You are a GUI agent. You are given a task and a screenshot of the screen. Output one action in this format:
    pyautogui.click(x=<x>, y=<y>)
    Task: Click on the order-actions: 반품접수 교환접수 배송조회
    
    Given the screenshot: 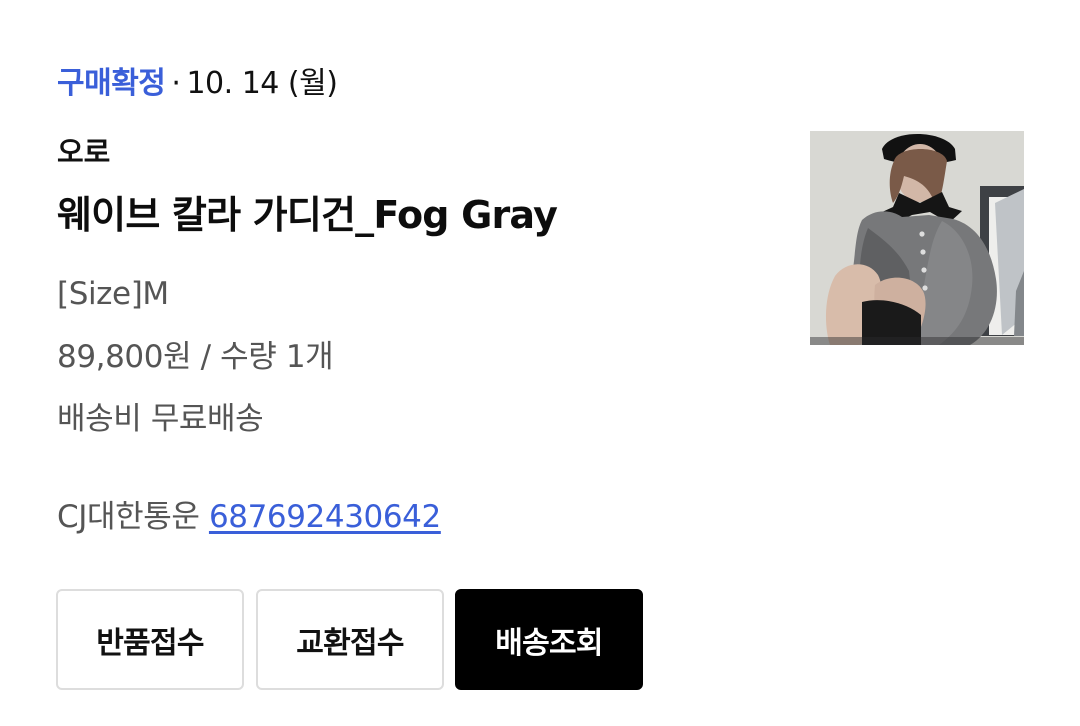 What is the action you would take?
    pyautogui.click(x=350, y=639)
    